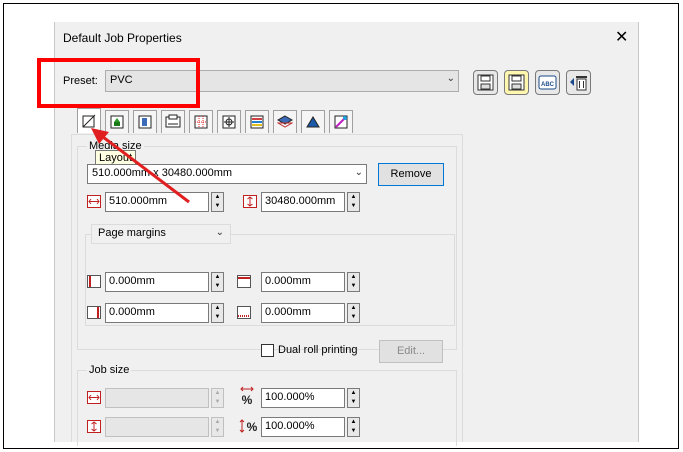 The image size is (683, 452). Describe the element at coordinates (303, 313) in the screenshot. I see `bottom-margin-field: 0.000mm` at that location.